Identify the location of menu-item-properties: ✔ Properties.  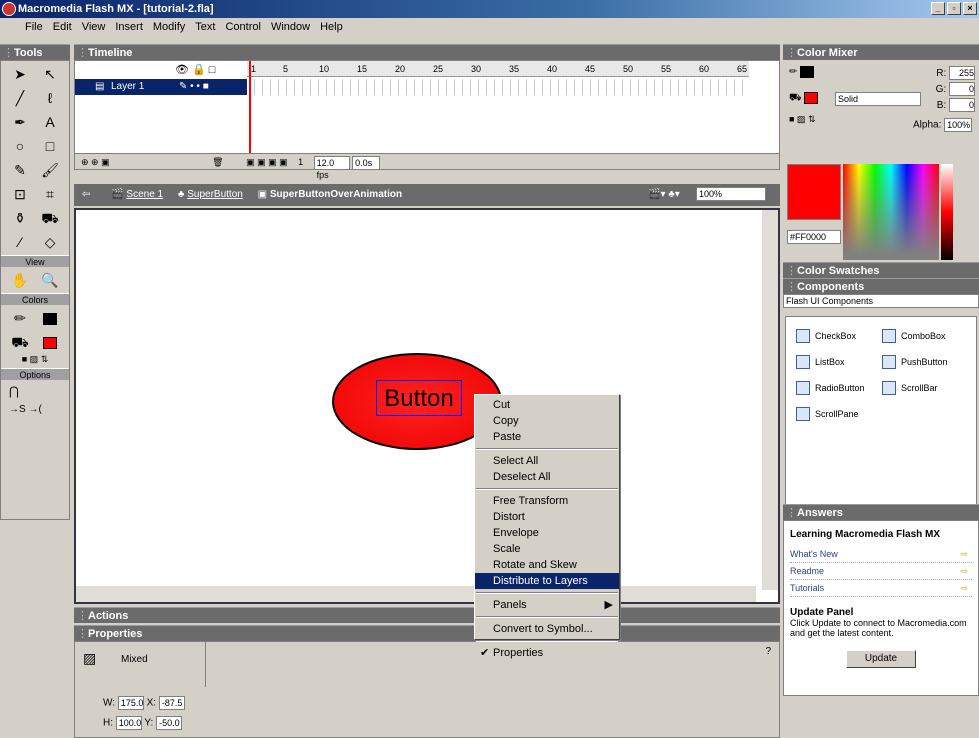
(547, 653).